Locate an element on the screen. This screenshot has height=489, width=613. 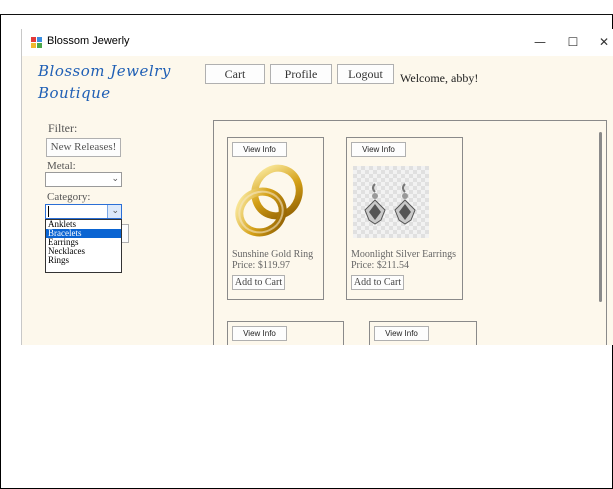
minimize-button: — is located at coordinates (540, 42).